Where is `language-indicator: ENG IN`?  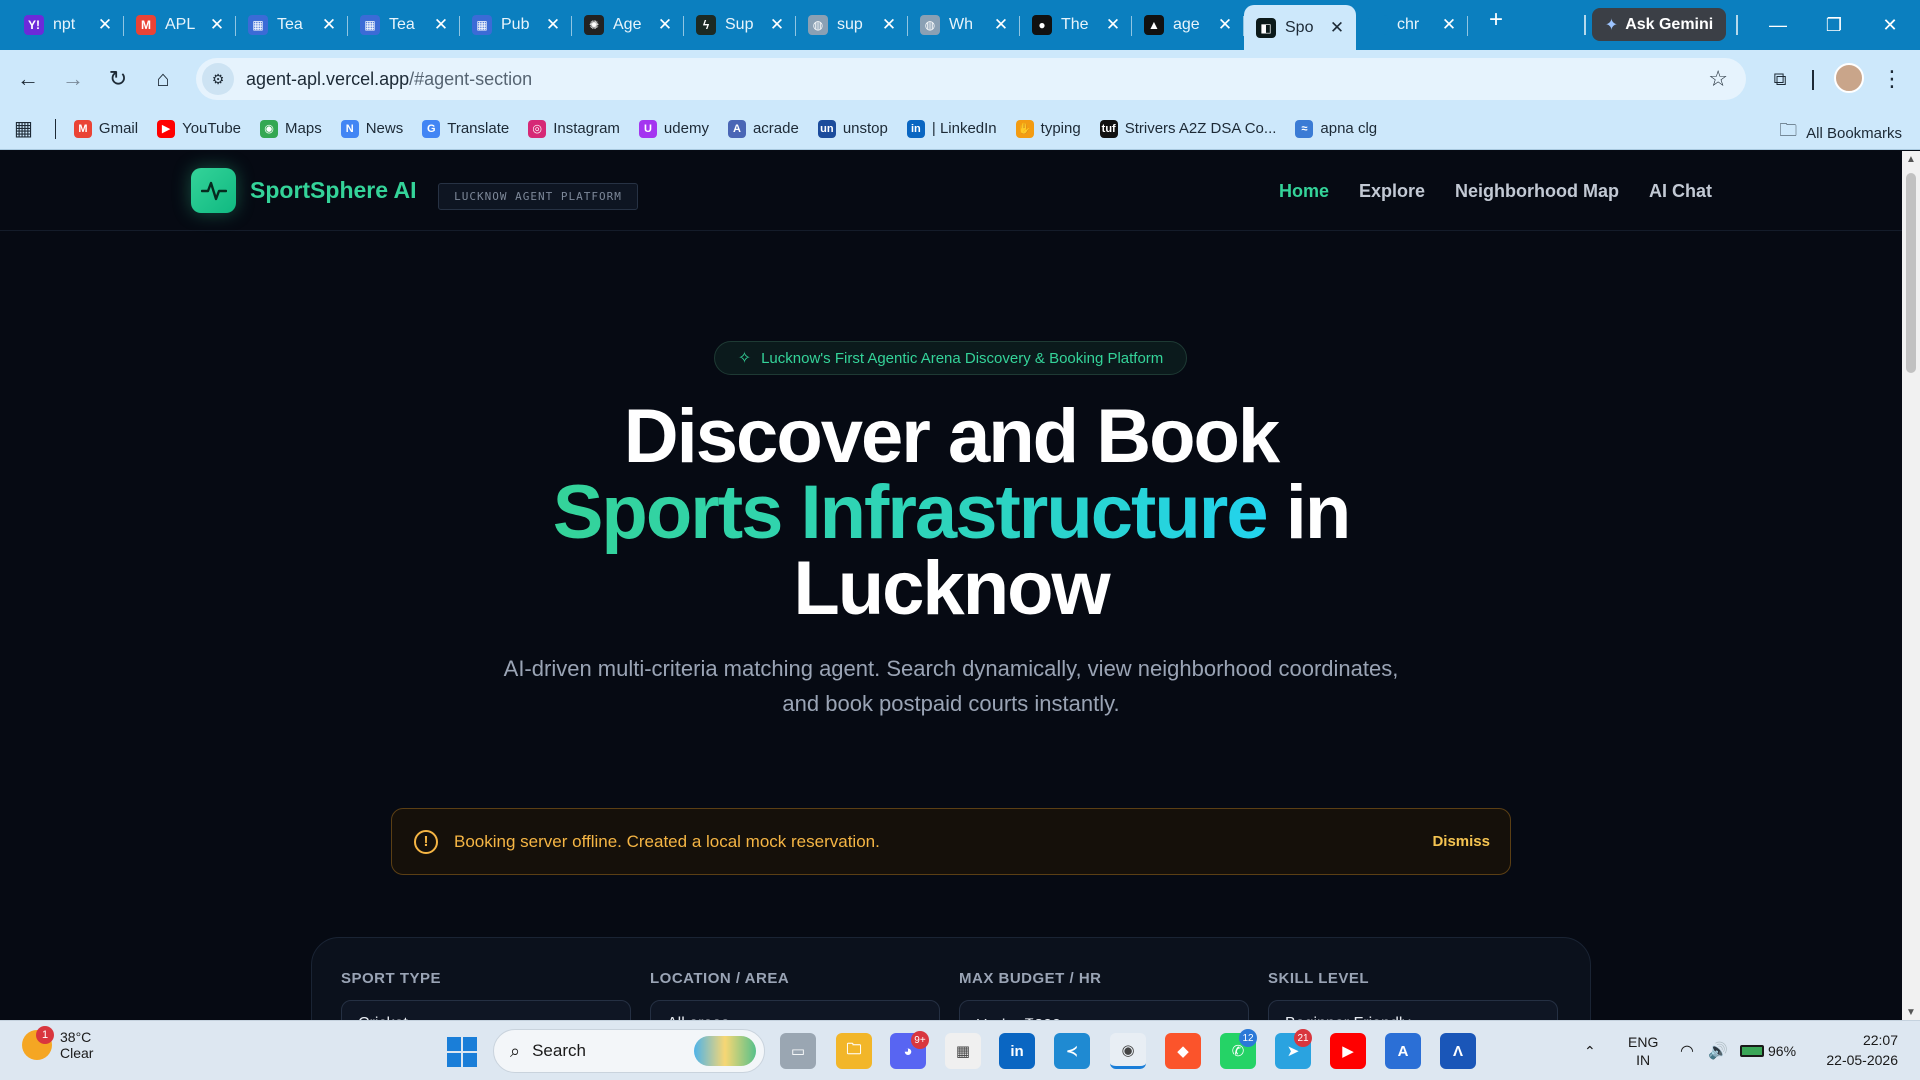 language-indicator: ENG IN is located at coordinates (1643, 1050).